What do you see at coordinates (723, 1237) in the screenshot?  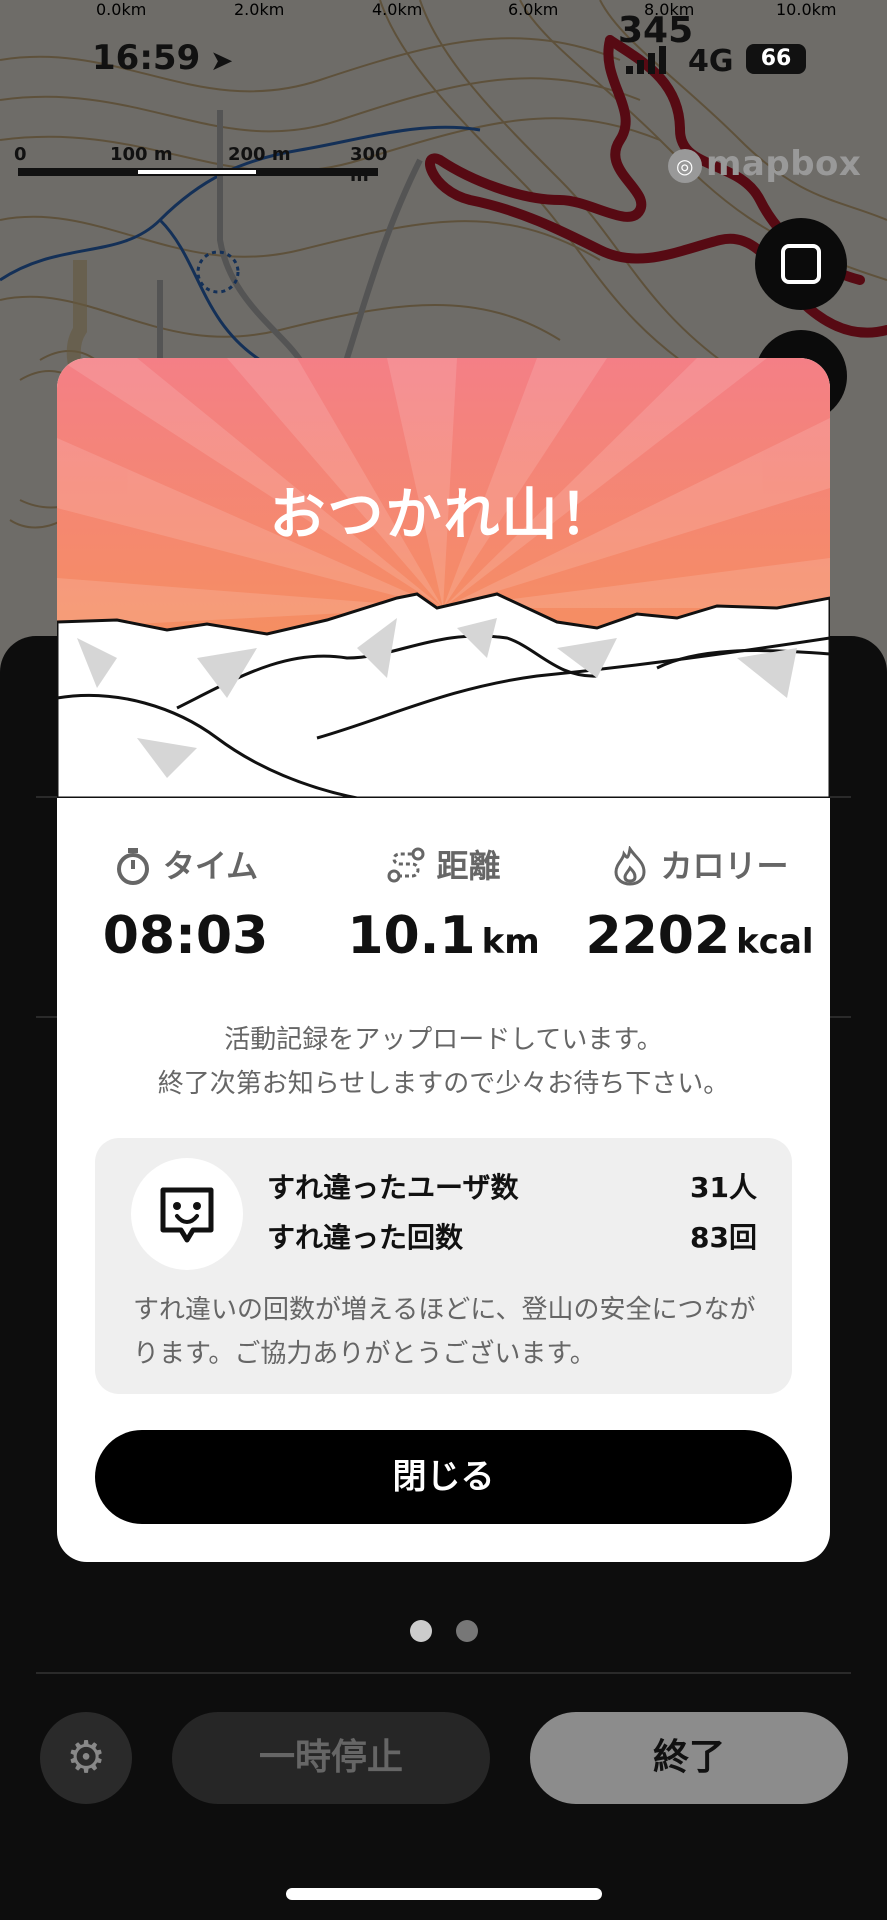 I see `passed-count-value: 83回` at bounding box center [723, 1237].